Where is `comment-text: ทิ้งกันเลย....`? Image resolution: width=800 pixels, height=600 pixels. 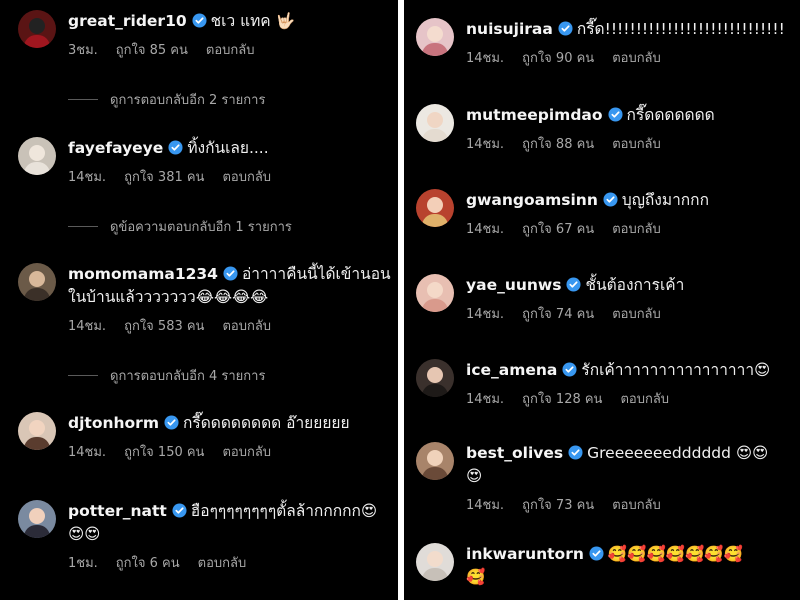 comment-text: ทิ้งกันเลย.... is located at coordinates (228, 148).